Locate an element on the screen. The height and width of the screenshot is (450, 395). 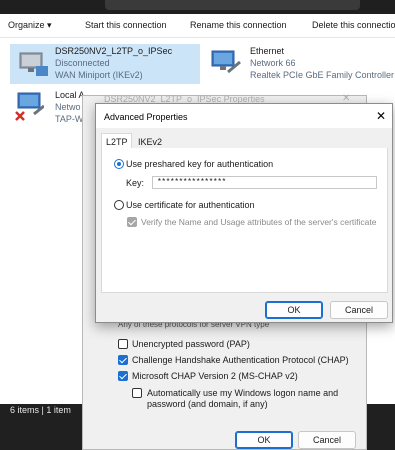
connection-status: Disconnected is located at coordinates (82, 63).